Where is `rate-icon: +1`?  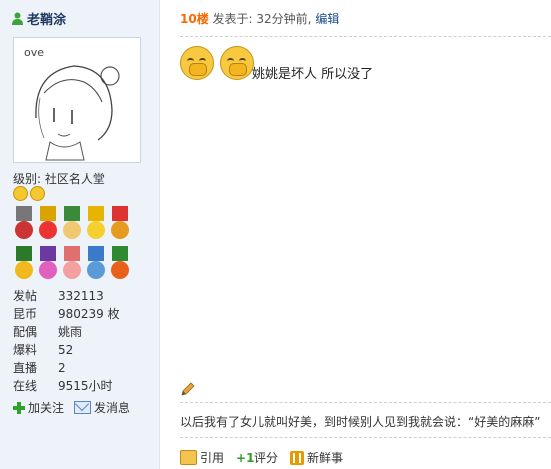 rate-icon: +1 is located at coordinates (245, 457).